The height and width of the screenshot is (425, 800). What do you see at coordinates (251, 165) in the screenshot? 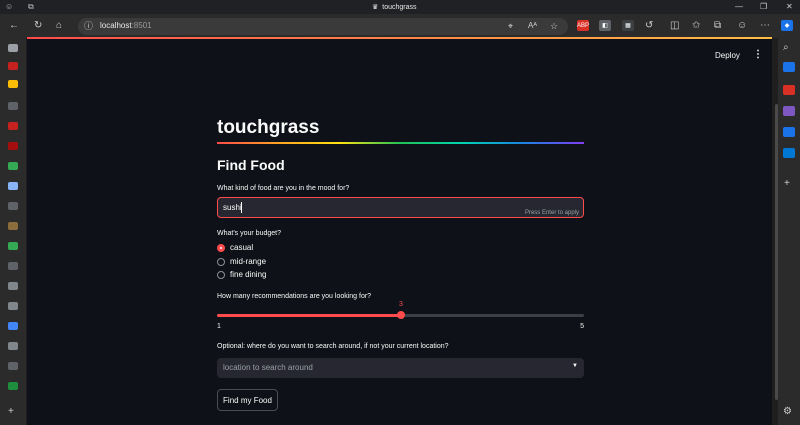
I see `section-heading: Find Food` at bounding box center [251, 165].